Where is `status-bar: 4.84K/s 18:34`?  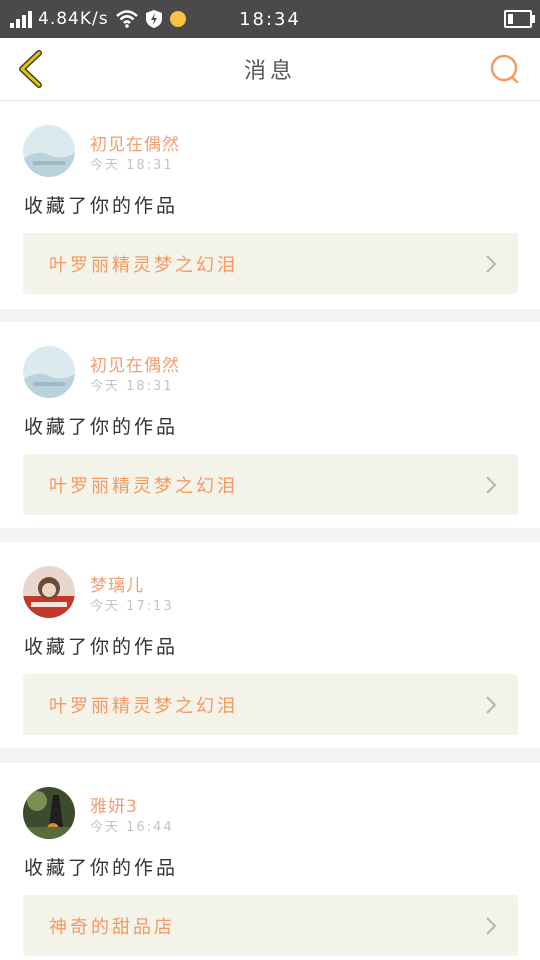
status-bar: 4.84K/s 18:34 is located at coordinates (270, 19).